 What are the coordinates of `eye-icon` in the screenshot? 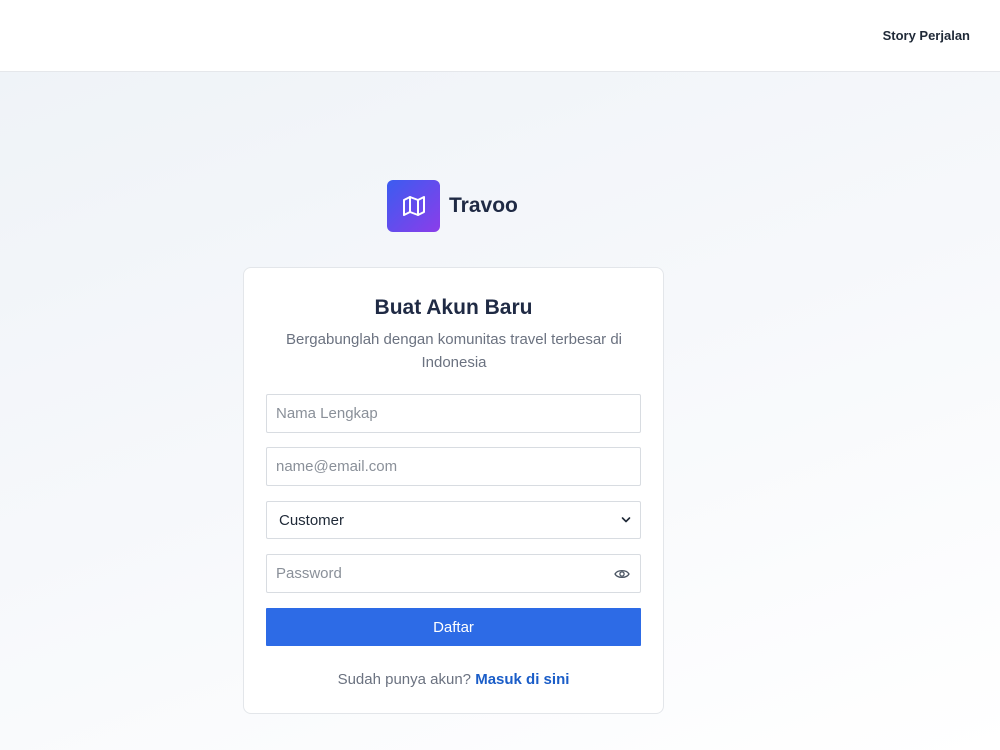 It's located at (622, 574).